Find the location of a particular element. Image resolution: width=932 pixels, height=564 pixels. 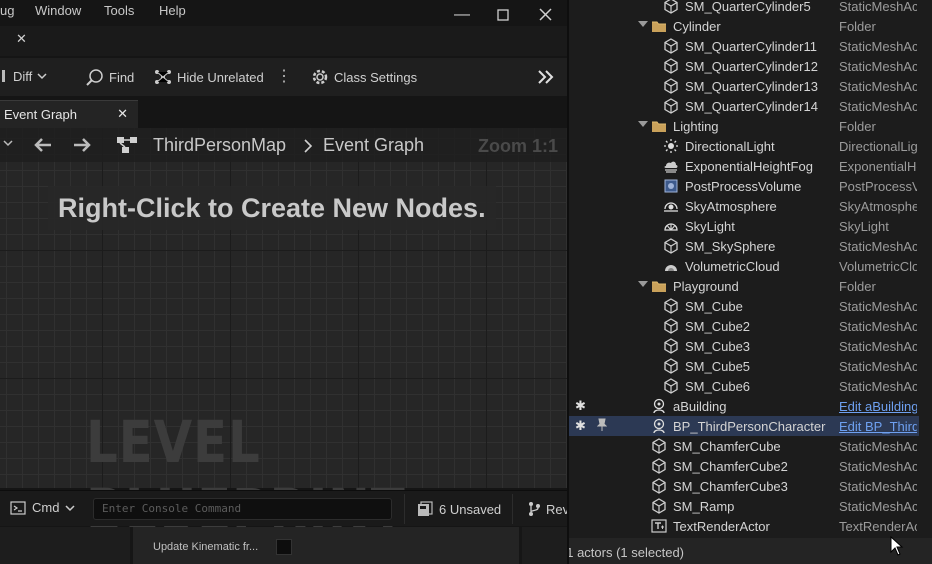

outliner-actor-row: SM_Cube3 StaticMeshAc is located at coordinates (750, 346).